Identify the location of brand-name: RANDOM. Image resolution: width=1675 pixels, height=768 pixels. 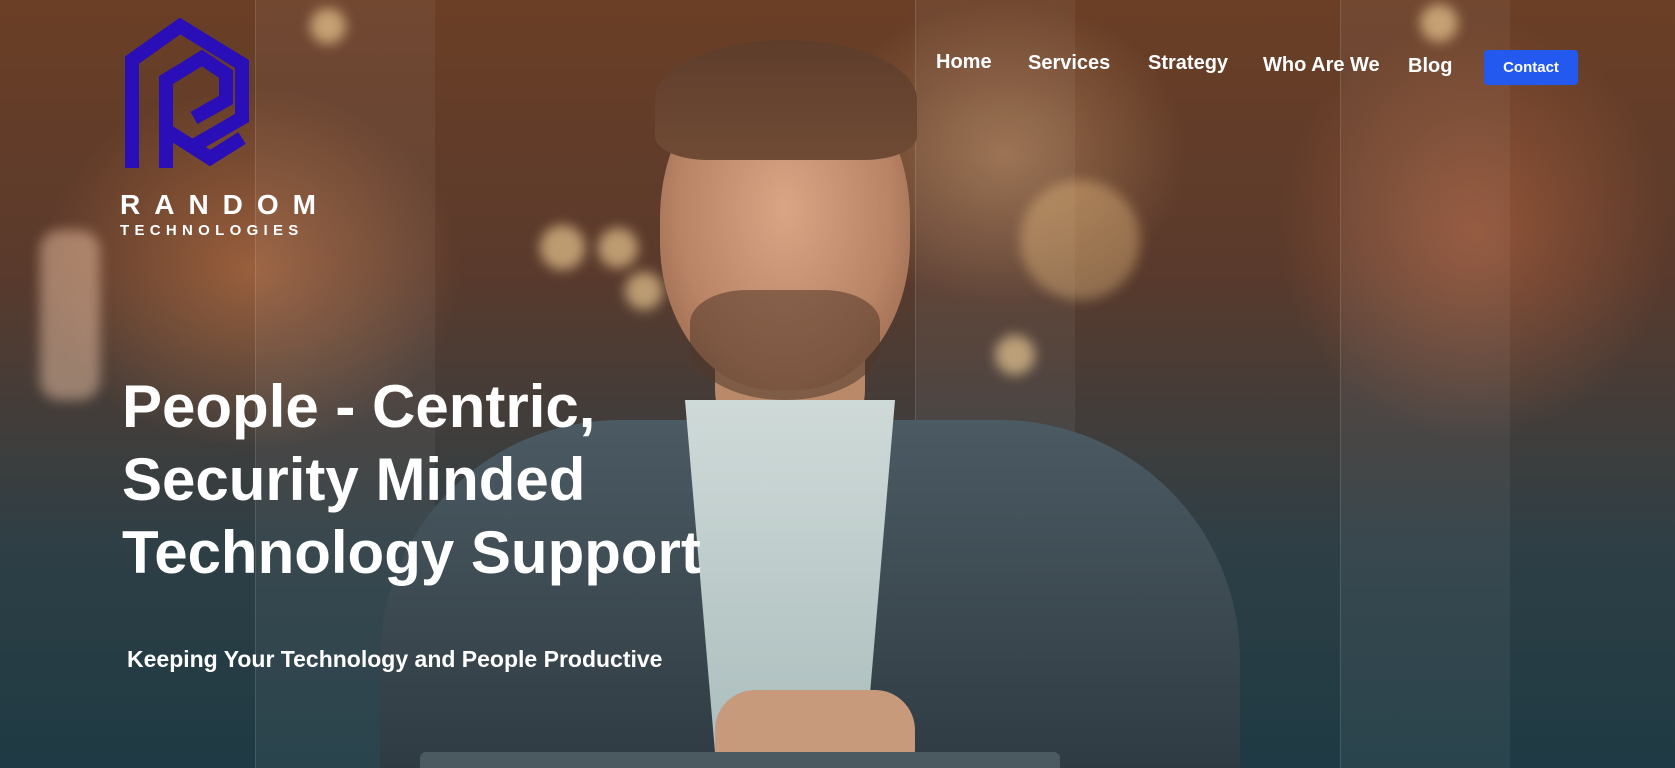
(225, 204).